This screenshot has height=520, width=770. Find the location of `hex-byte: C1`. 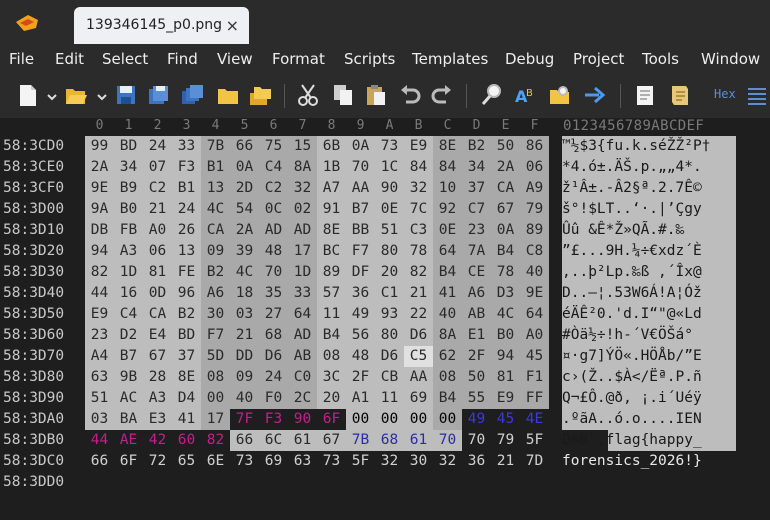

hex-byte: C1 is located at coordinates (389, 293).